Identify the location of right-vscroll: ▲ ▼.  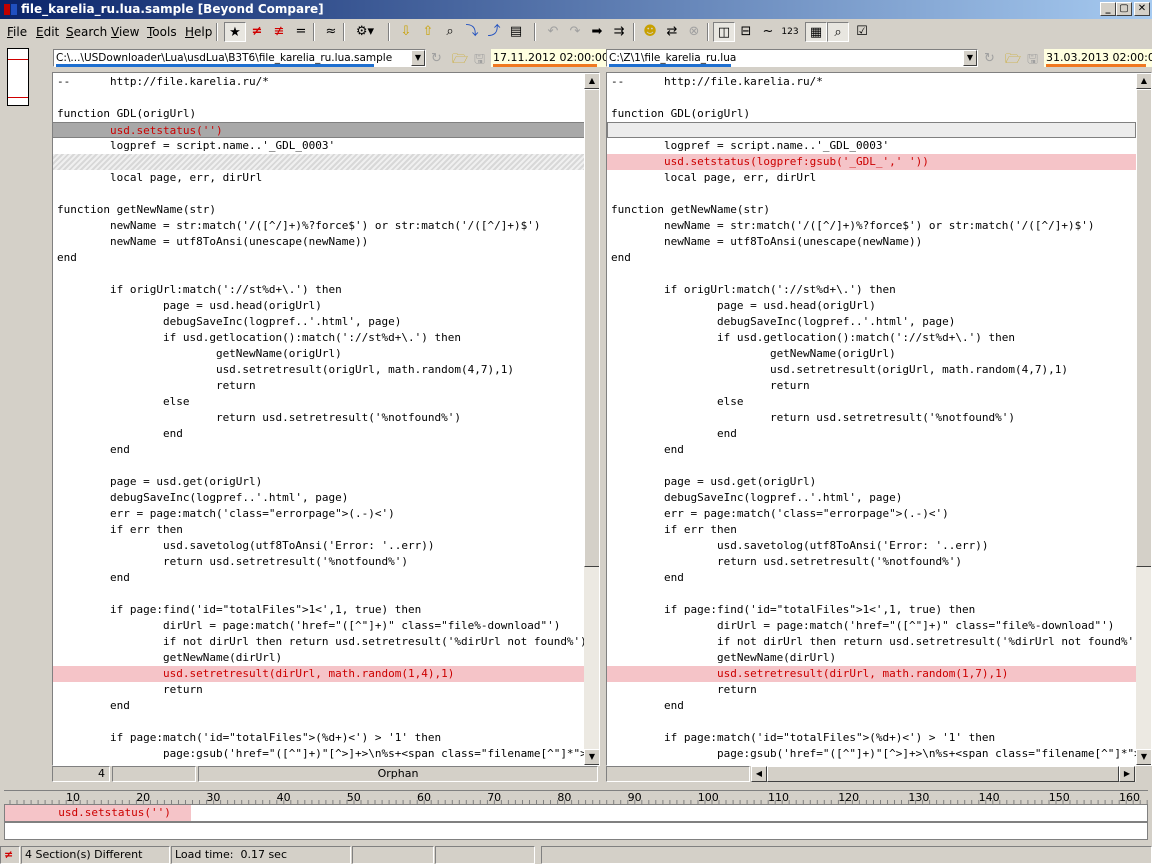
(1143, 419).